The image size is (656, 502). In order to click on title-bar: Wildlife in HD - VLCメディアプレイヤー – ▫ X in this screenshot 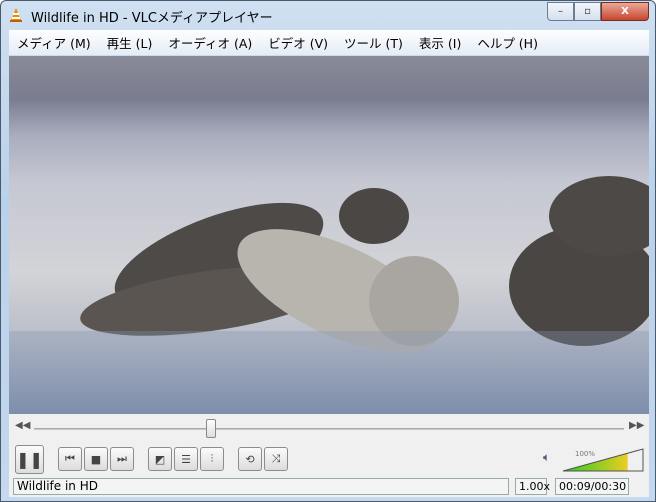, I will do `click(328, 15)`.